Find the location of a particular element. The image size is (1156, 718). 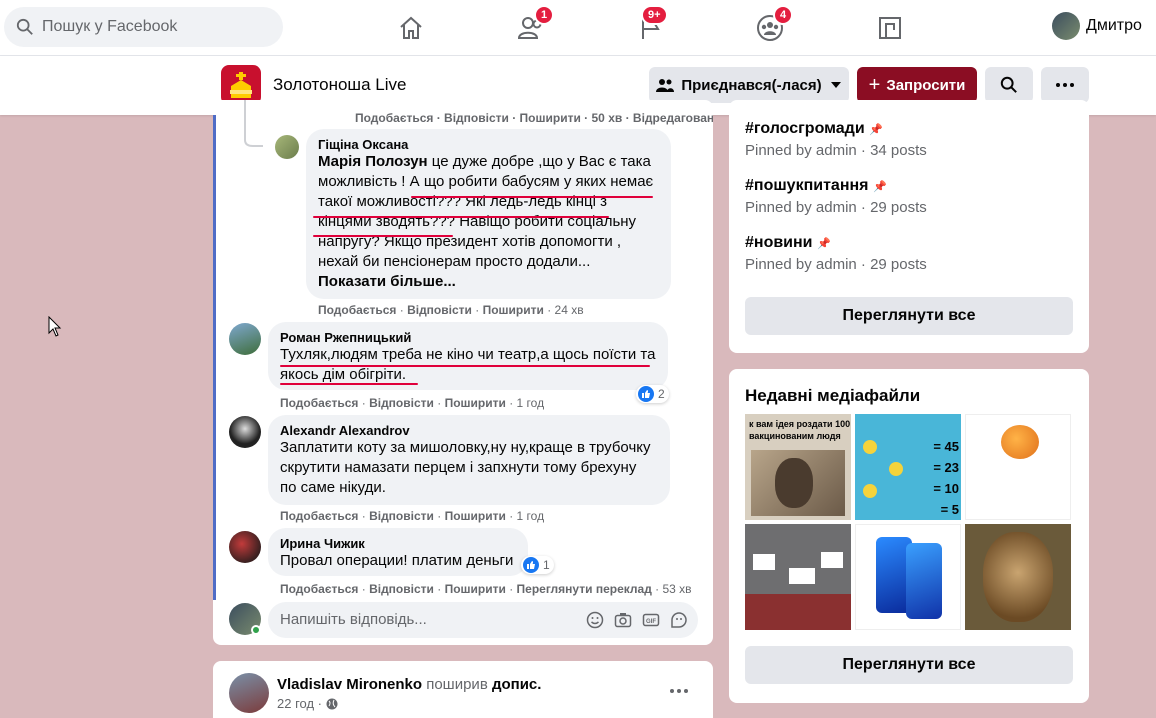

user-name: Дмитро is located at coordinates (1114, 25).